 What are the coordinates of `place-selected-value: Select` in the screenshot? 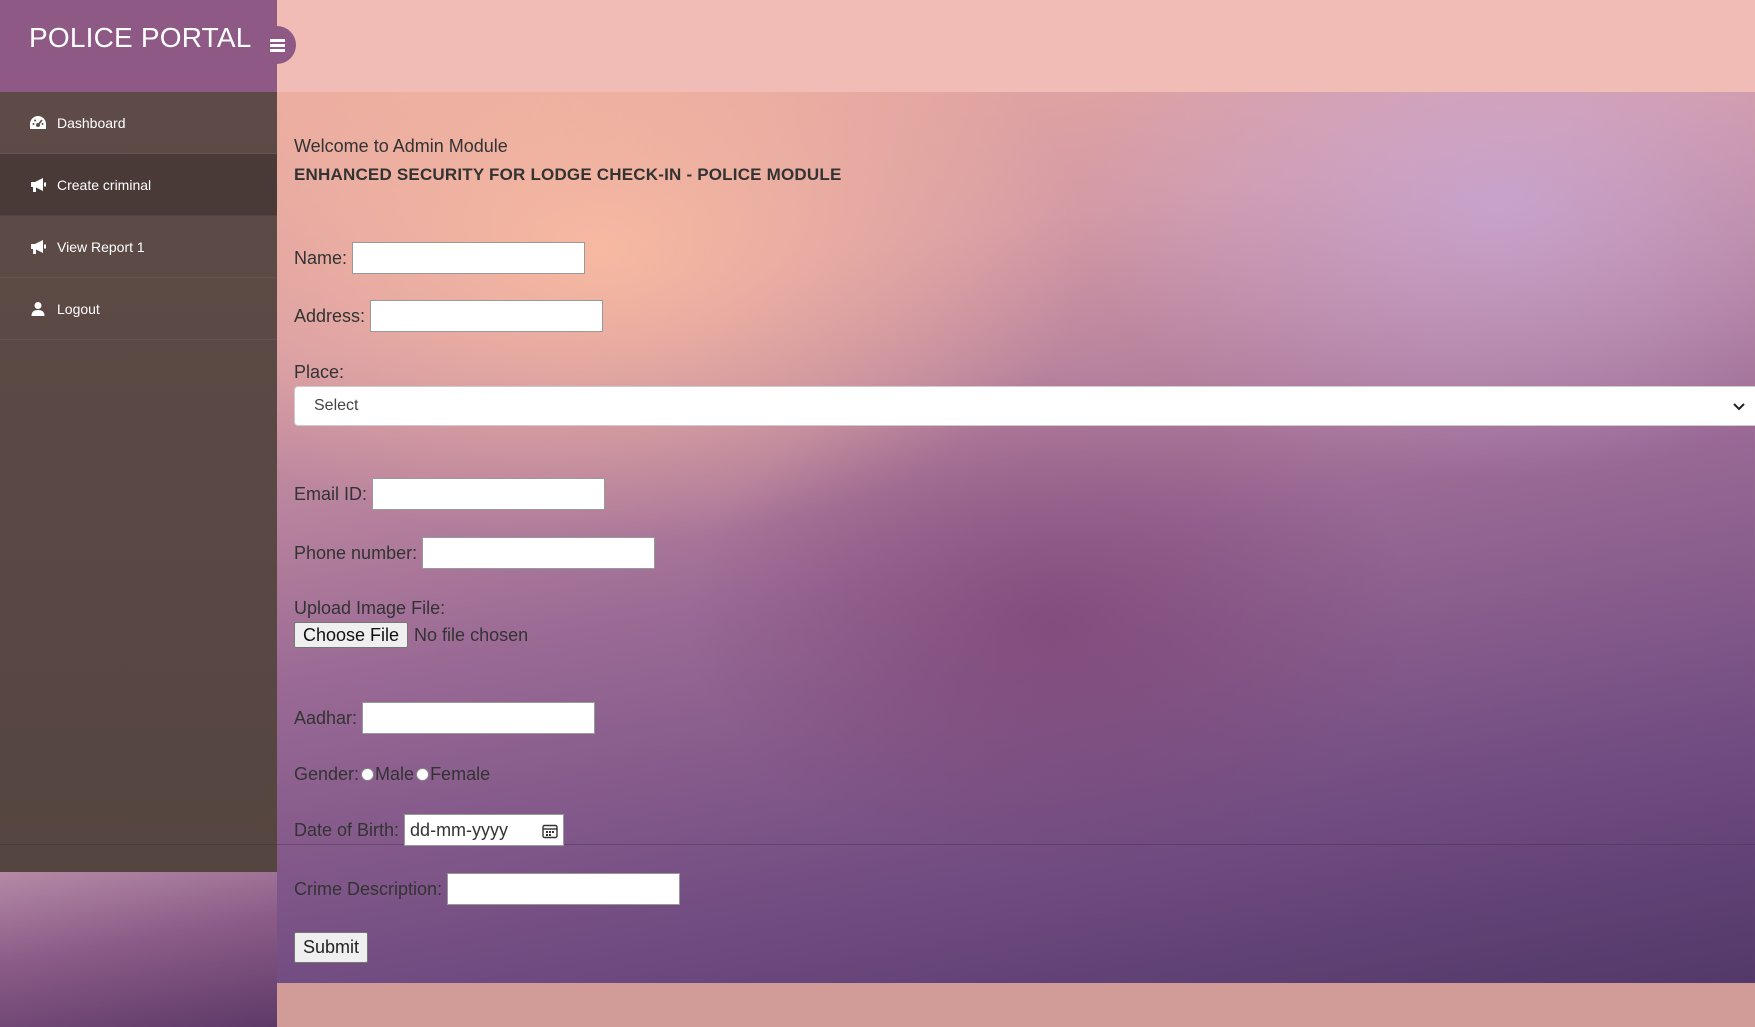 It's located at (336, 405).